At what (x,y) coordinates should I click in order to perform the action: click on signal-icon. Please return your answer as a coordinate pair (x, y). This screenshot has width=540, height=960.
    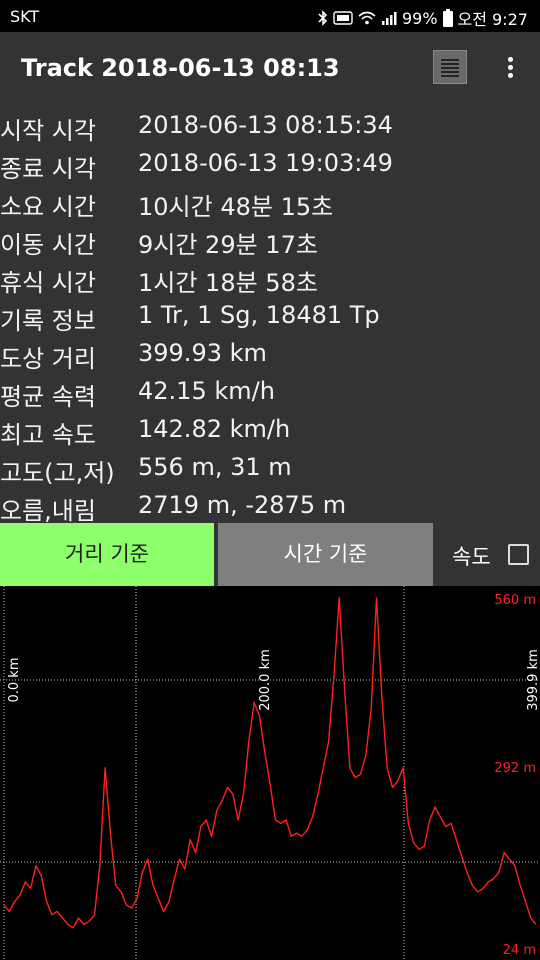
    Looking at the image, I should click on (389, 18).